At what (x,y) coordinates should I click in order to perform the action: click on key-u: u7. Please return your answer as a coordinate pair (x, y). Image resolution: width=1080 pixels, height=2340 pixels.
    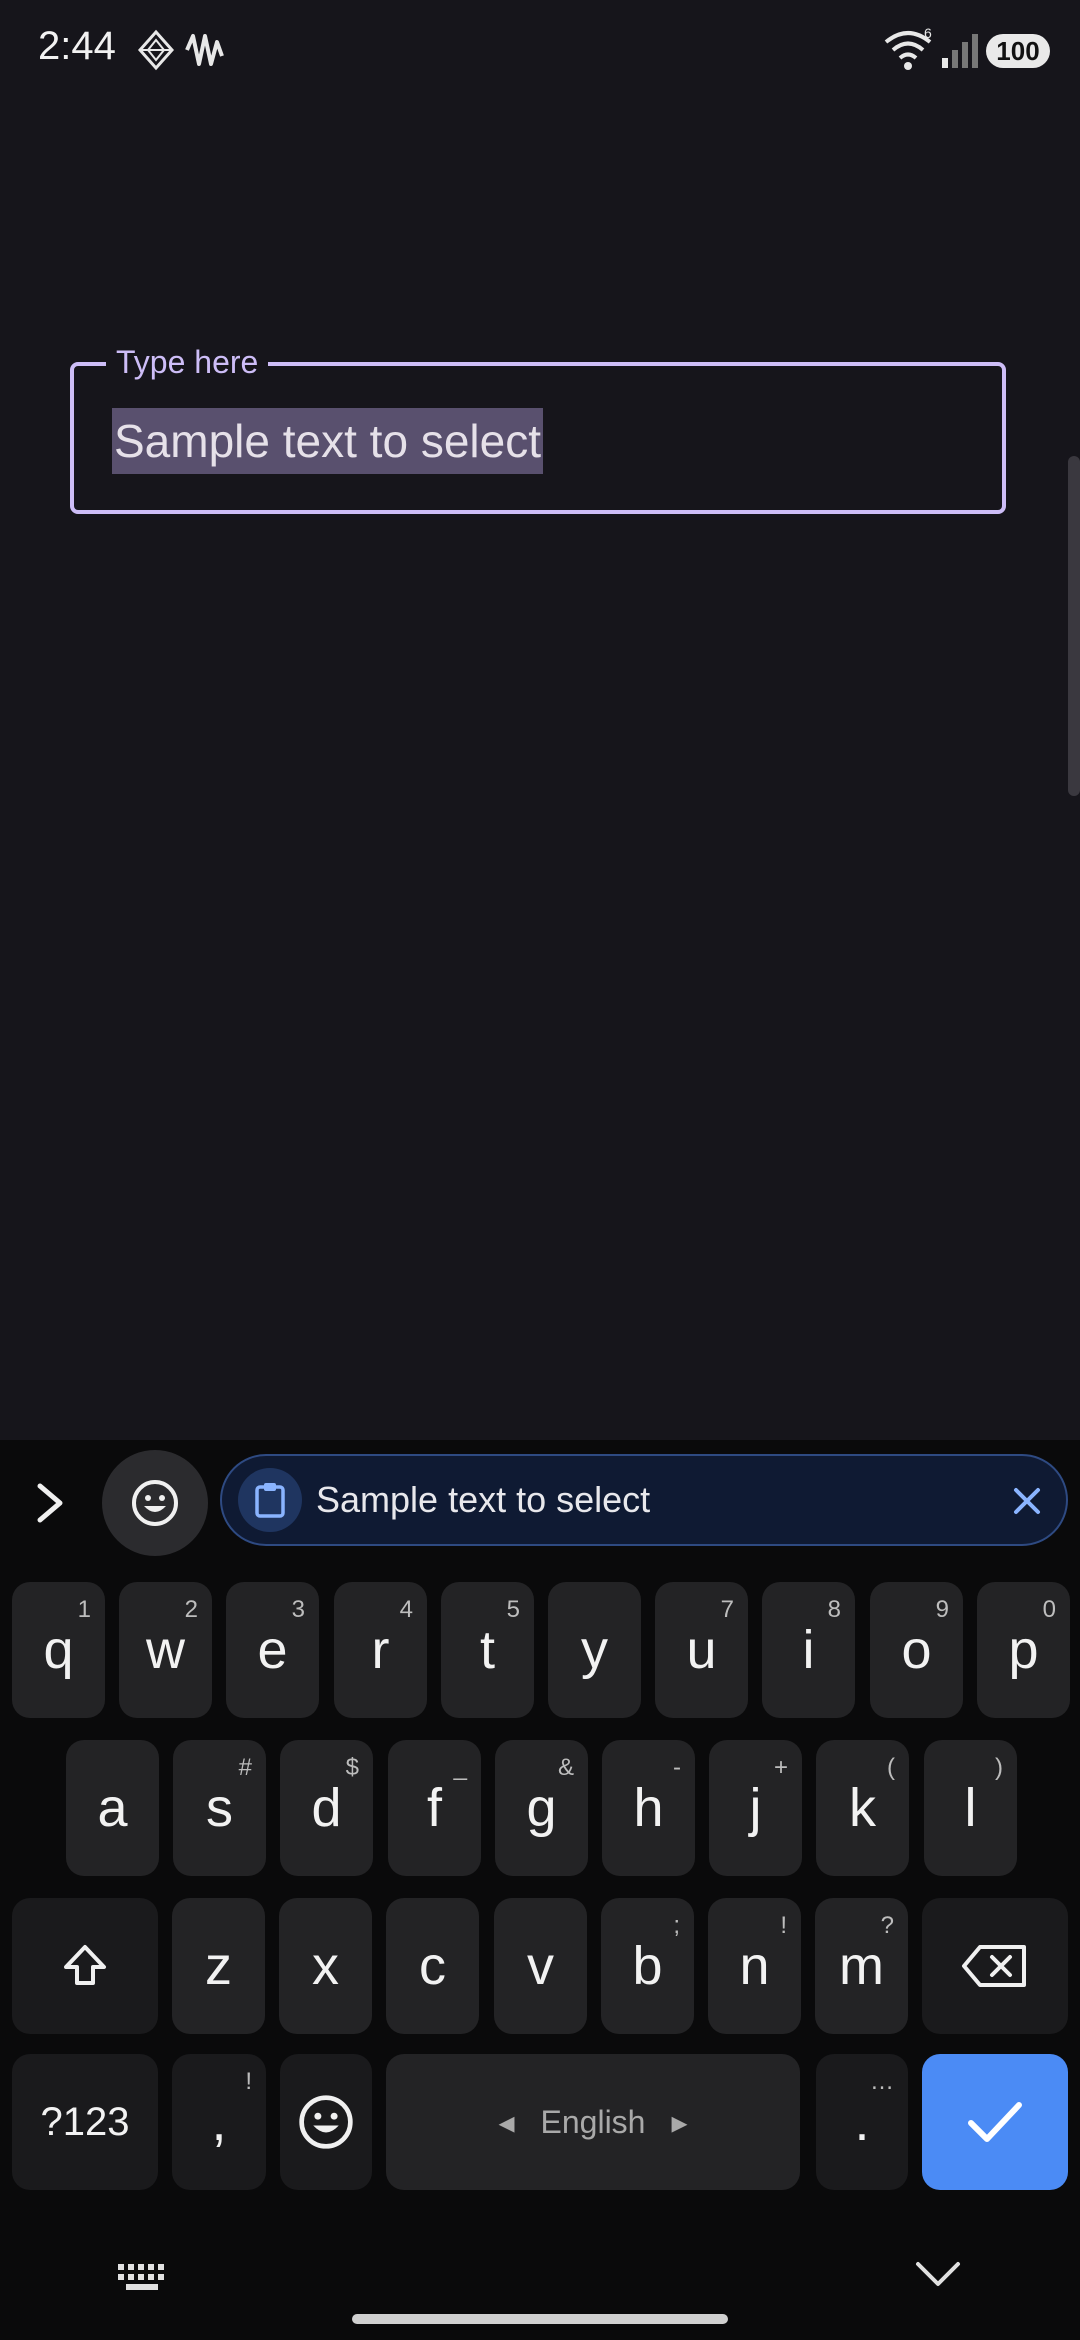
    Looking at the image, I should click on (701, 1650).